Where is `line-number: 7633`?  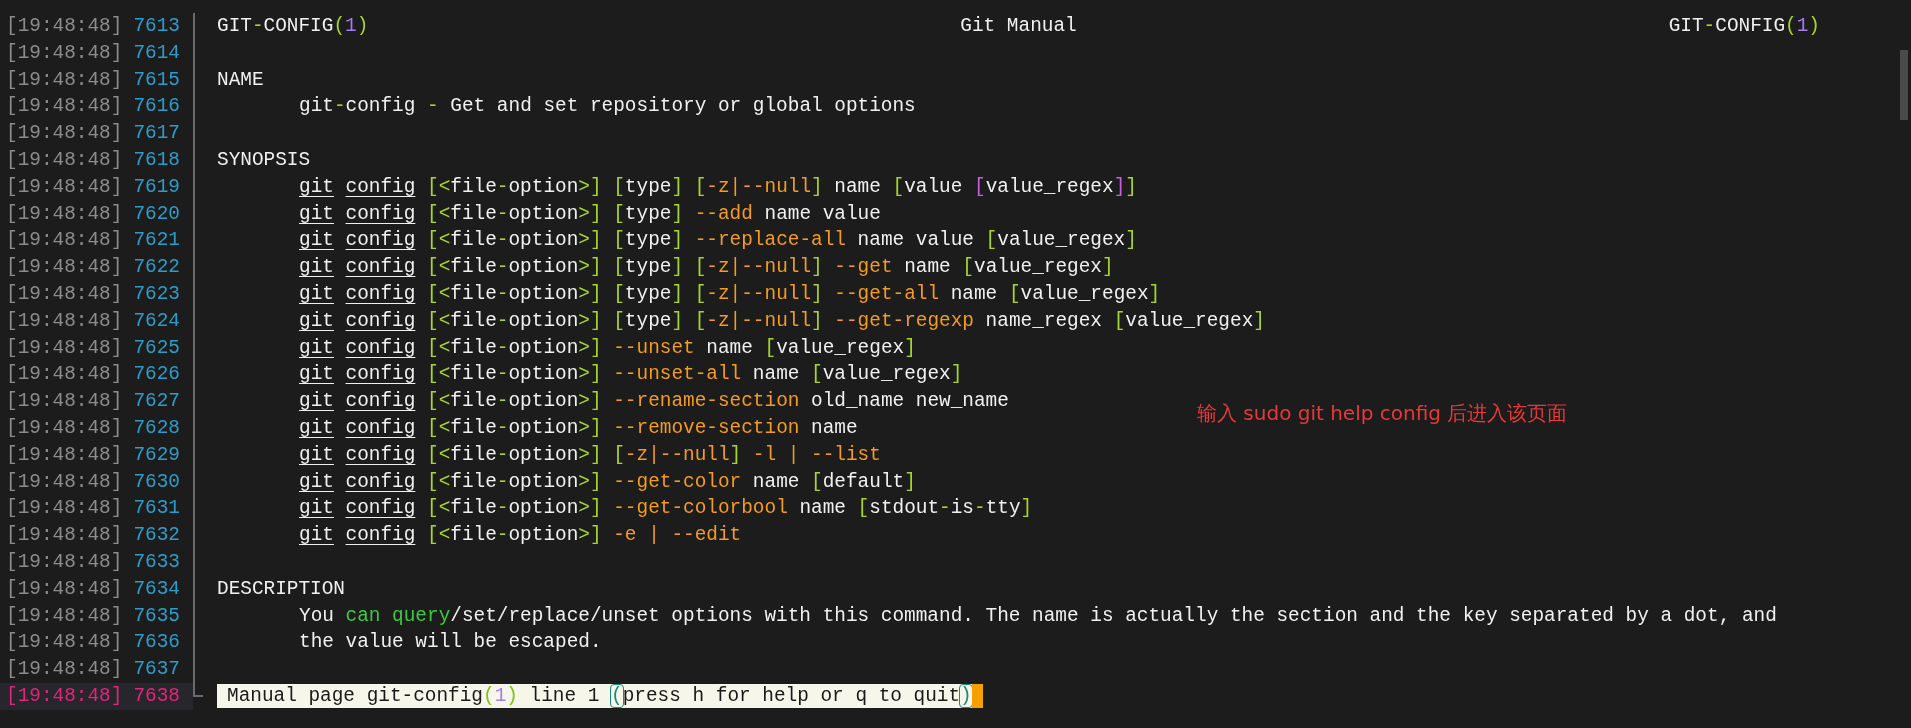
line-number: 7633 is located at coordinates (156, 561).